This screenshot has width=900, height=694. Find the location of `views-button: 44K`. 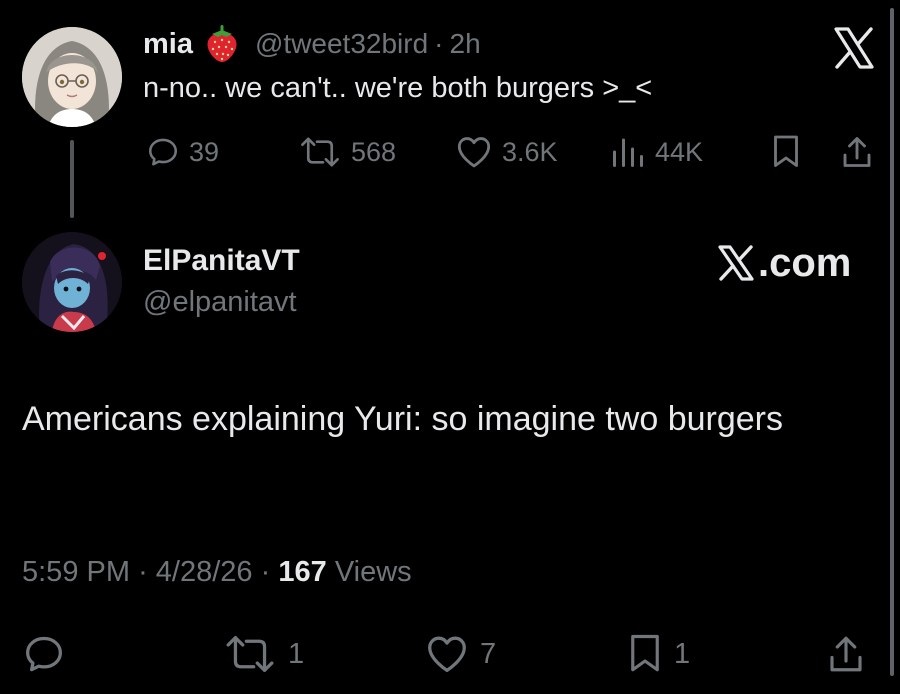

views-button: 44K is located at coordinates (656, 152).